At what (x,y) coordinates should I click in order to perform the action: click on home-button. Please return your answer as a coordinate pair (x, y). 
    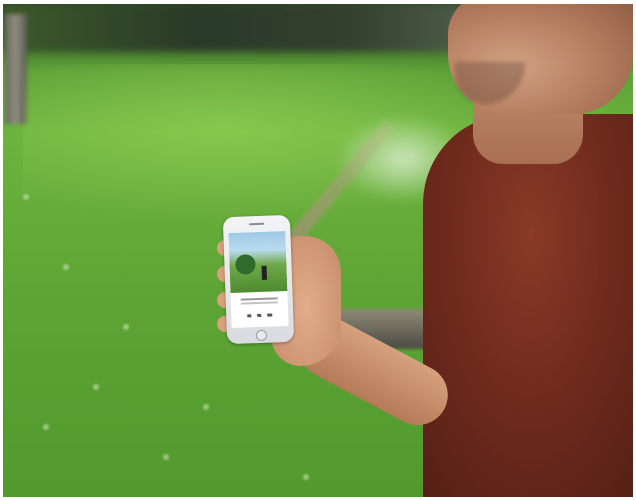
    Looking at the image, I should click on (261, 335).